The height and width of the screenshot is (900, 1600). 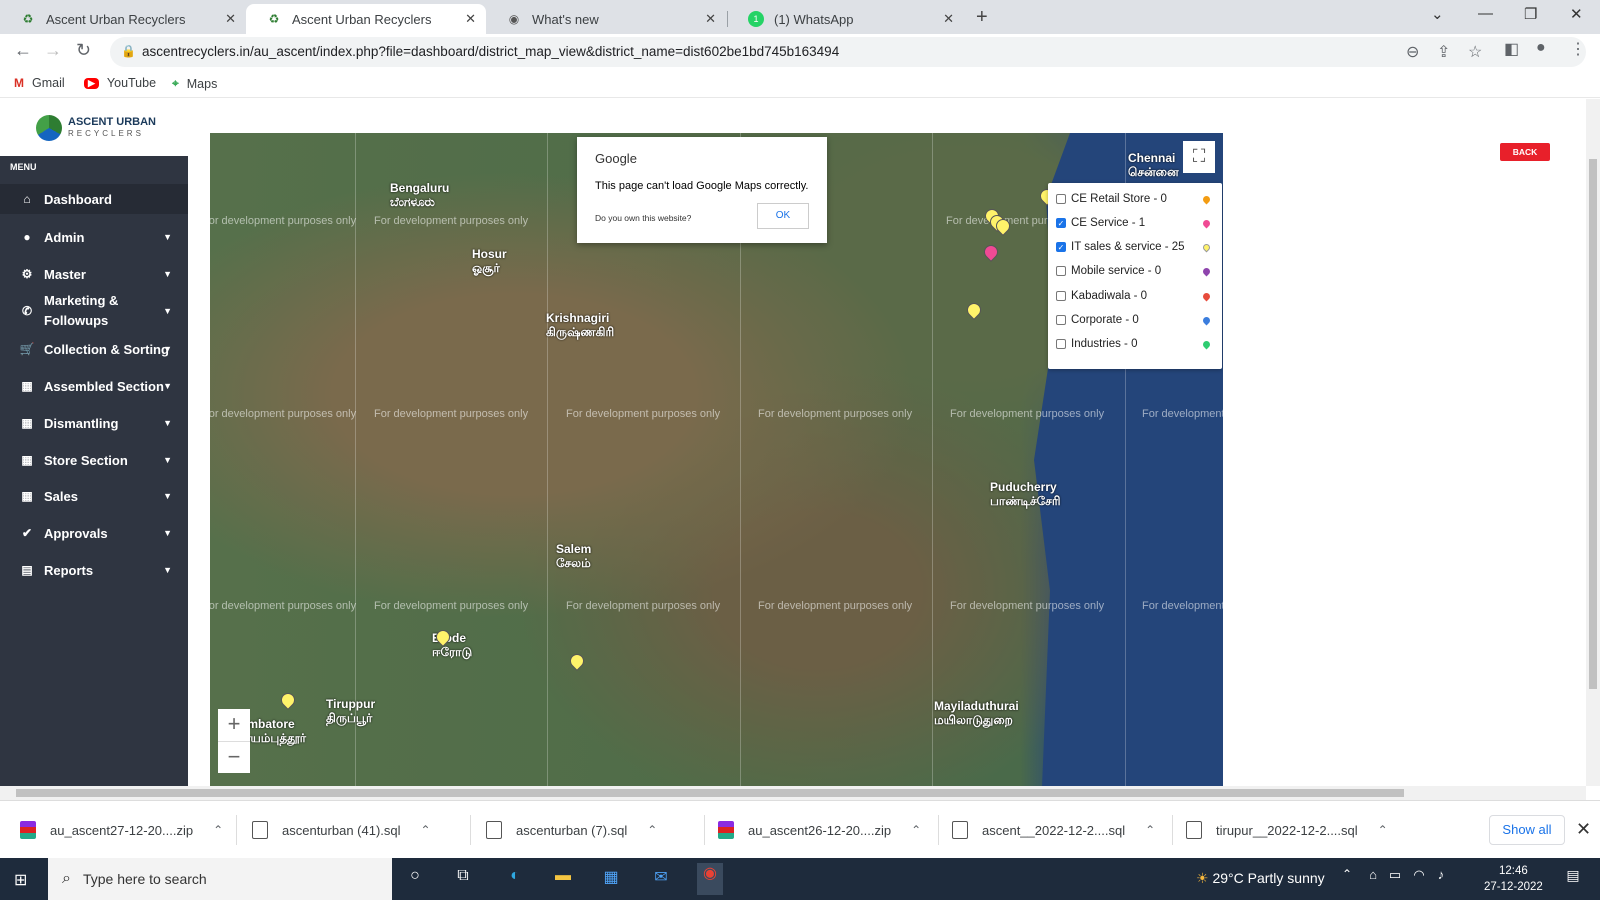 What do you see at coordinates (94, 274) in the screenshot?
I see `sidebar-item-master: ⚙ Master ▼` at bounding box center [94, 274].